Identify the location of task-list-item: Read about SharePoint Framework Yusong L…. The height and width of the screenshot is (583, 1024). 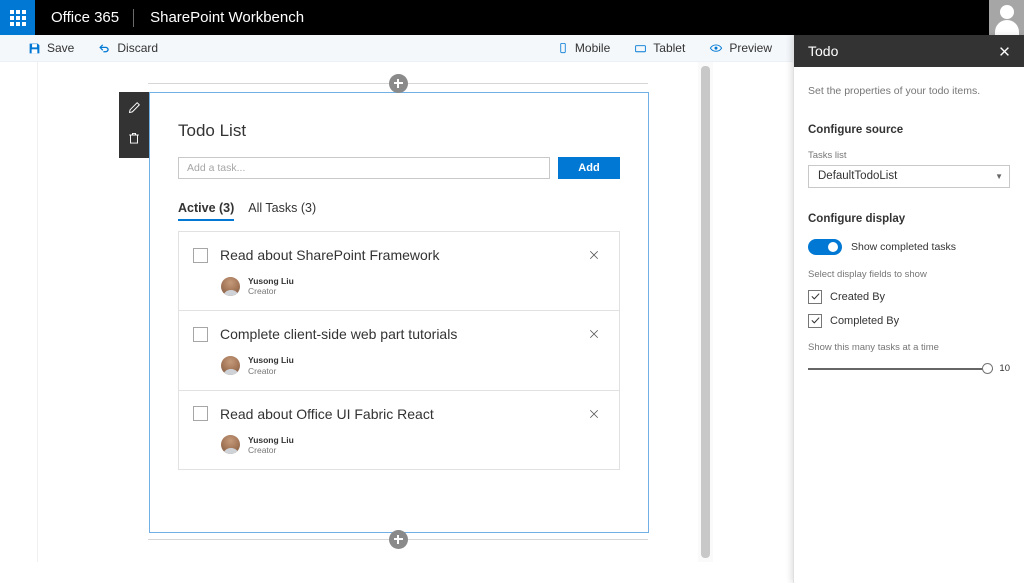
(399, 272).